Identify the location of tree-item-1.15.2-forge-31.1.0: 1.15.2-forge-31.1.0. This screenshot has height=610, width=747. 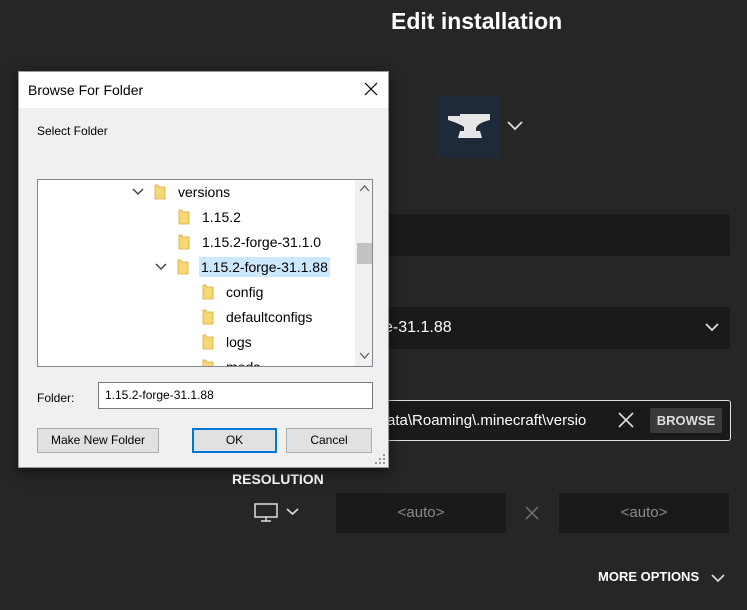
(250, 242).